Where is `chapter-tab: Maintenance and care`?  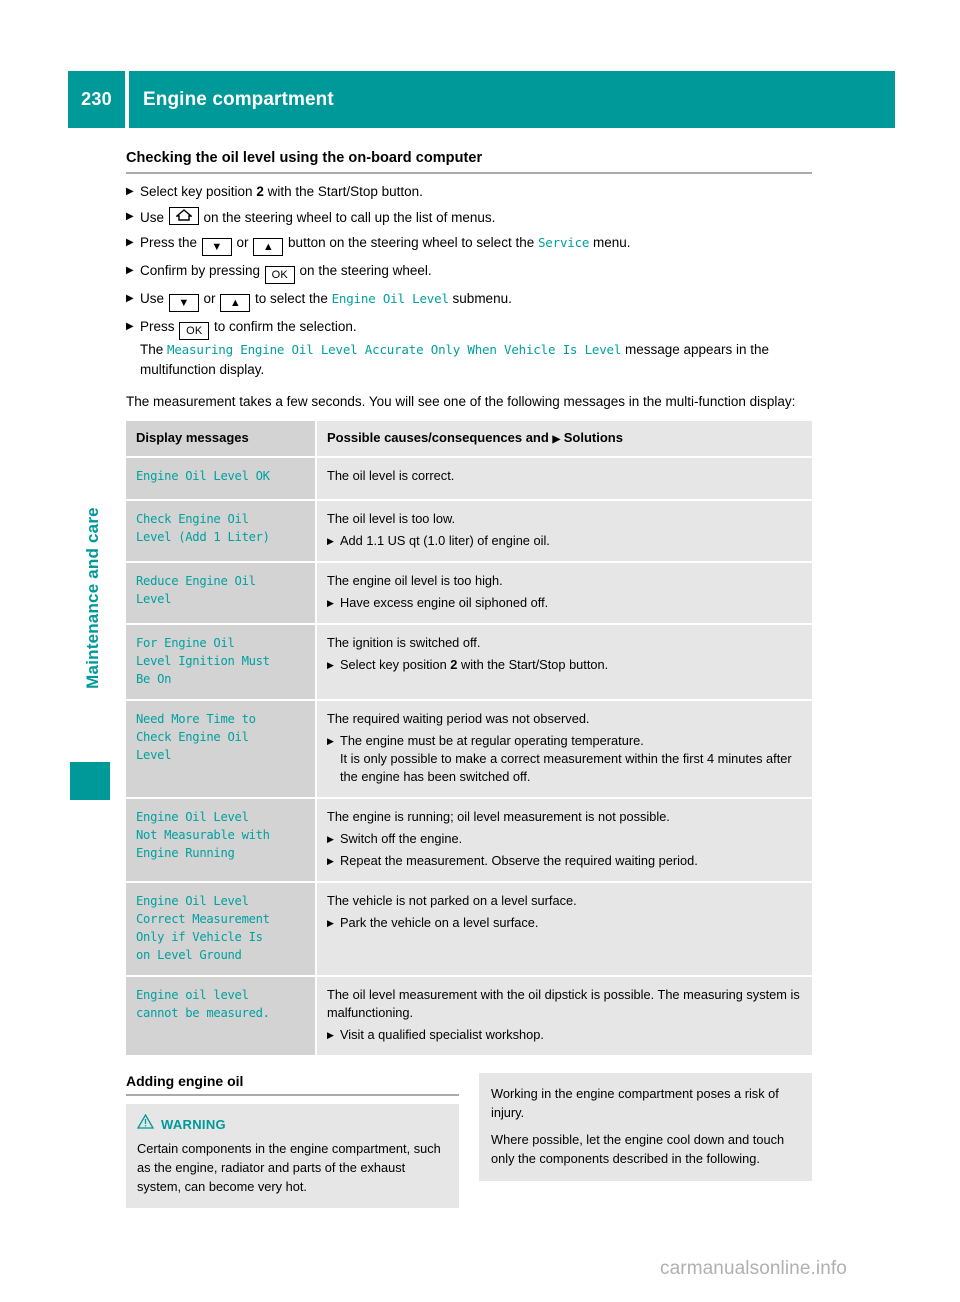
chapter-tab: Maintenance and care is located at coordinates (89, 640).